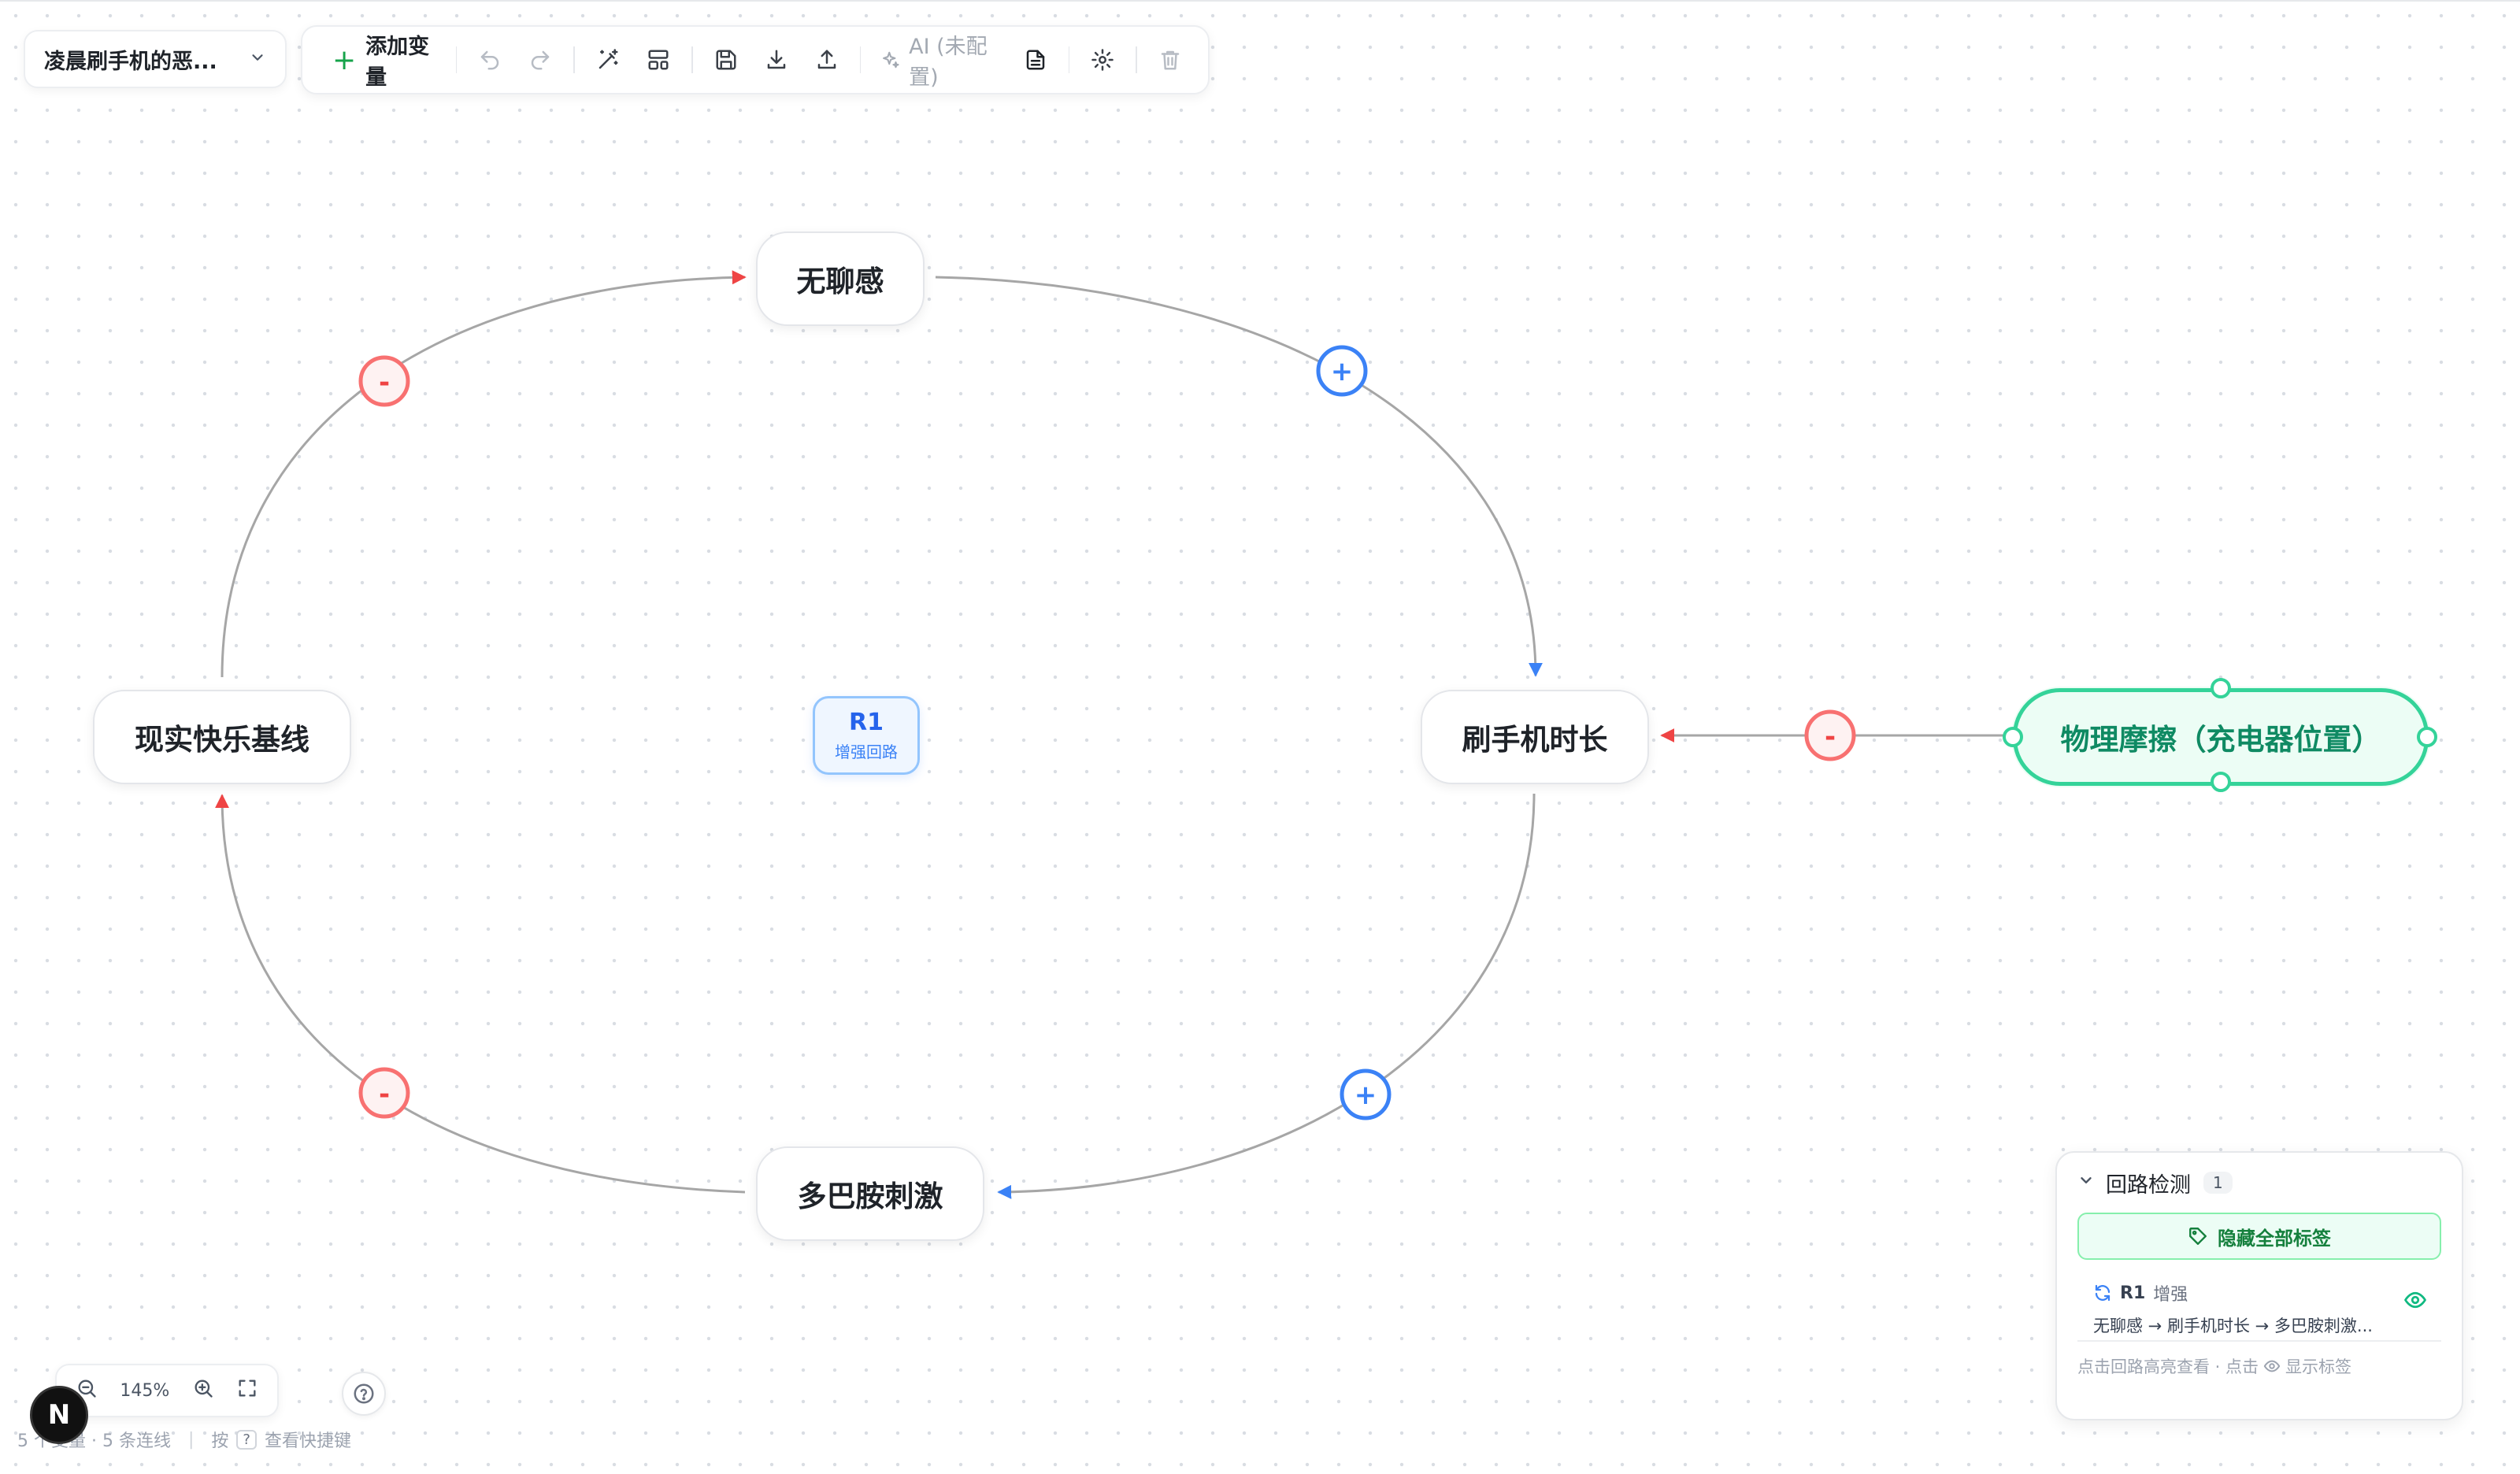 The height and width of the screenshot is (1474, 2520). What do you see at coordinates (480, 994) in the screenshot?
I see `edge-dopamine-to-happiness` at bounding box center [480, 994].